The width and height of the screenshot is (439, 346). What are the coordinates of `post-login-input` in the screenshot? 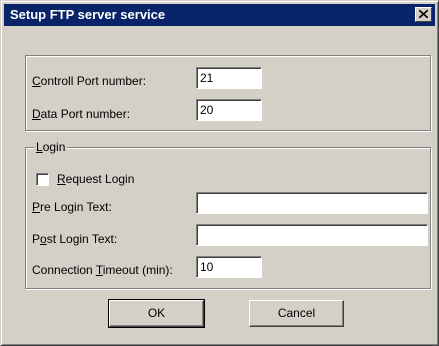 It's located at (312, 235).